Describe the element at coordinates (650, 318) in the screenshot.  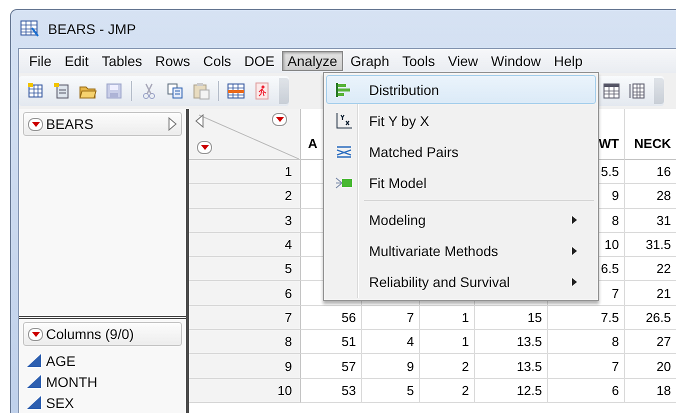
I see `table-cell: 26.5` at that location.